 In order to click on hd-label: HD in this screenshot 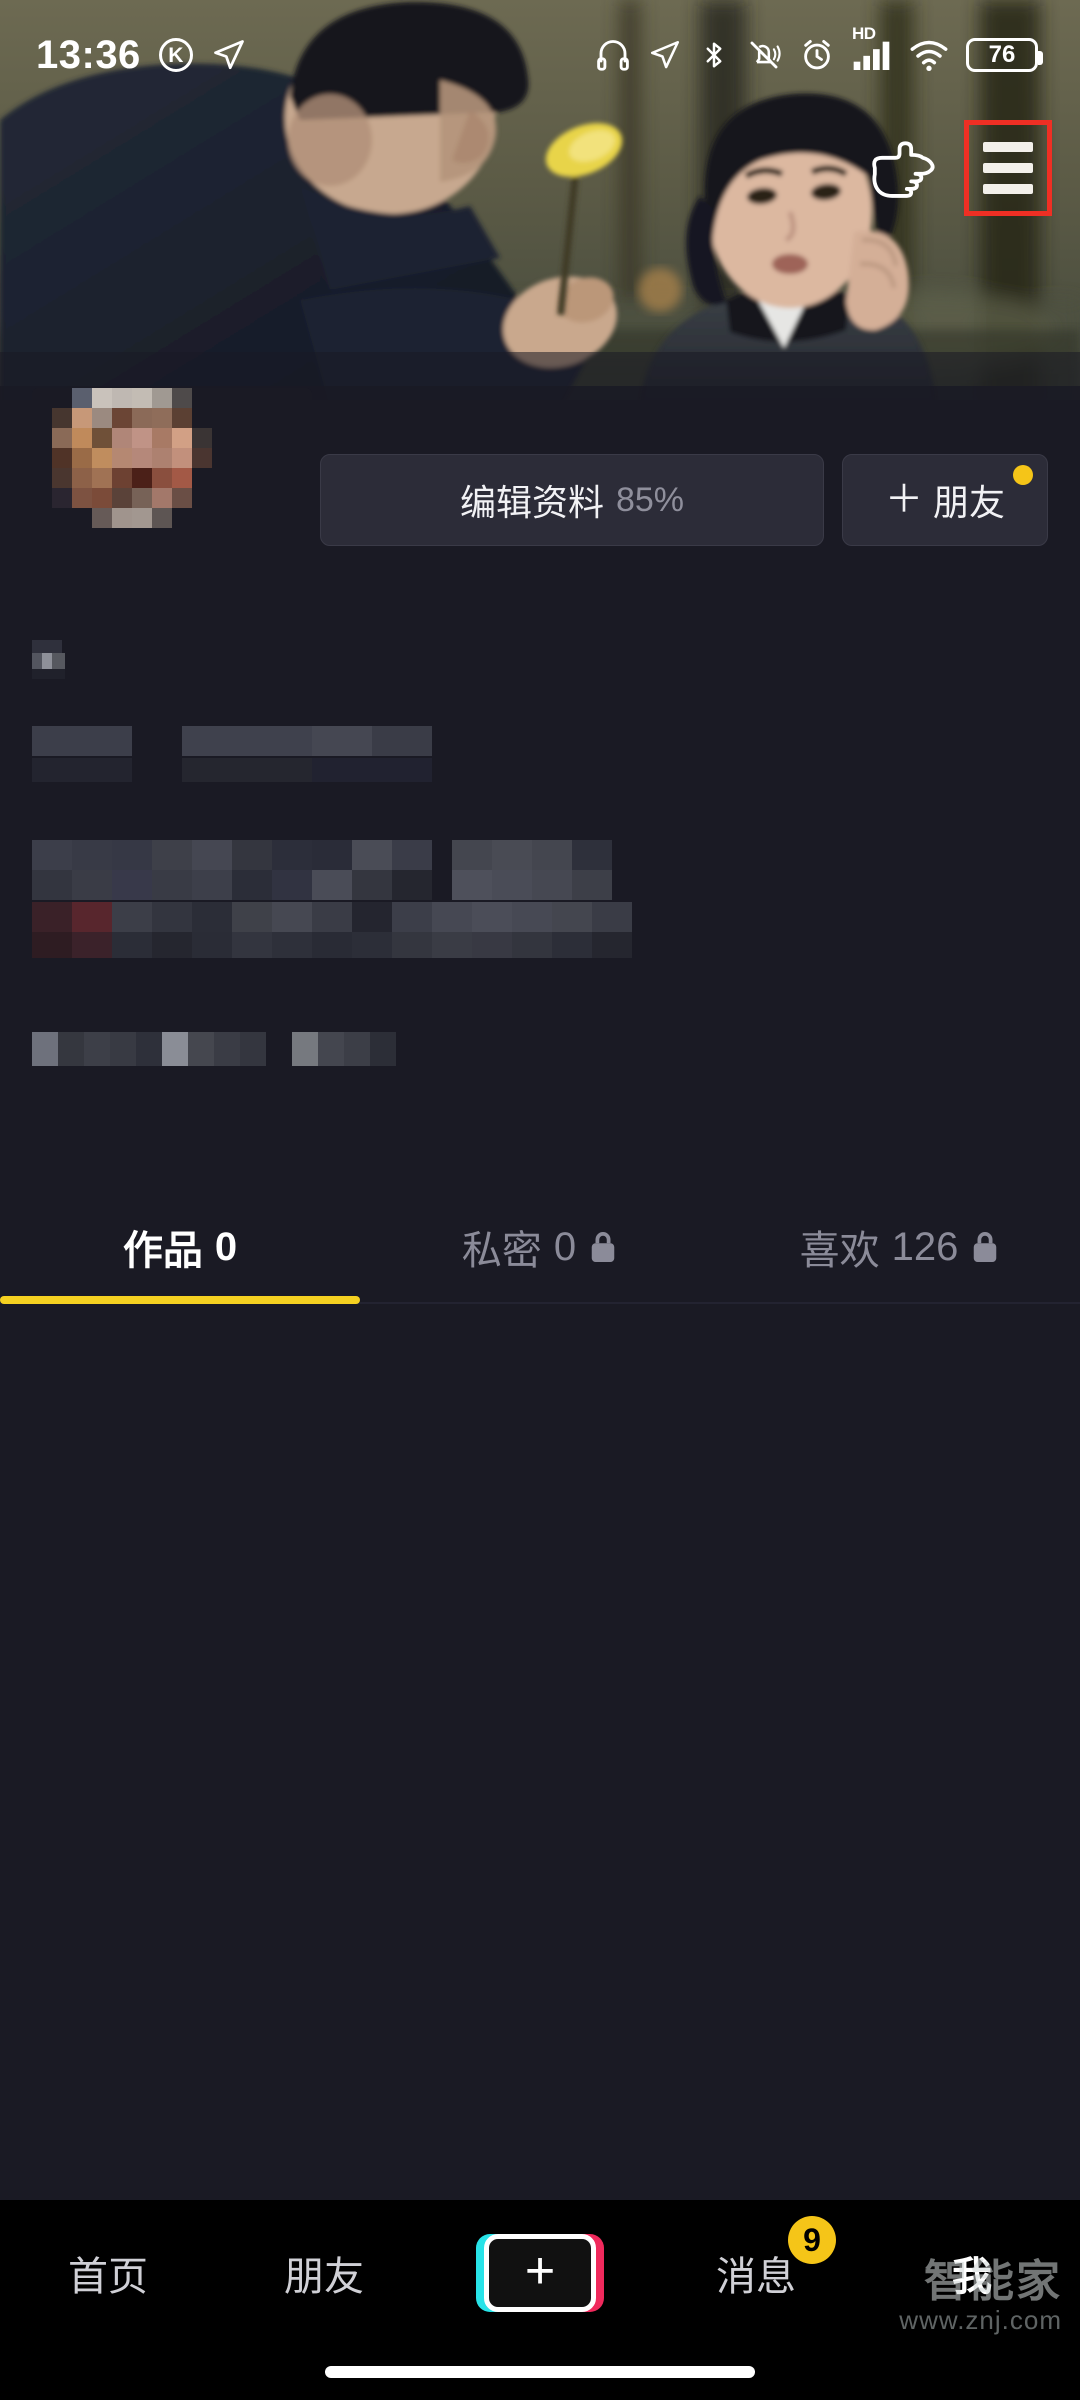, I will do `click(864, 33)`.